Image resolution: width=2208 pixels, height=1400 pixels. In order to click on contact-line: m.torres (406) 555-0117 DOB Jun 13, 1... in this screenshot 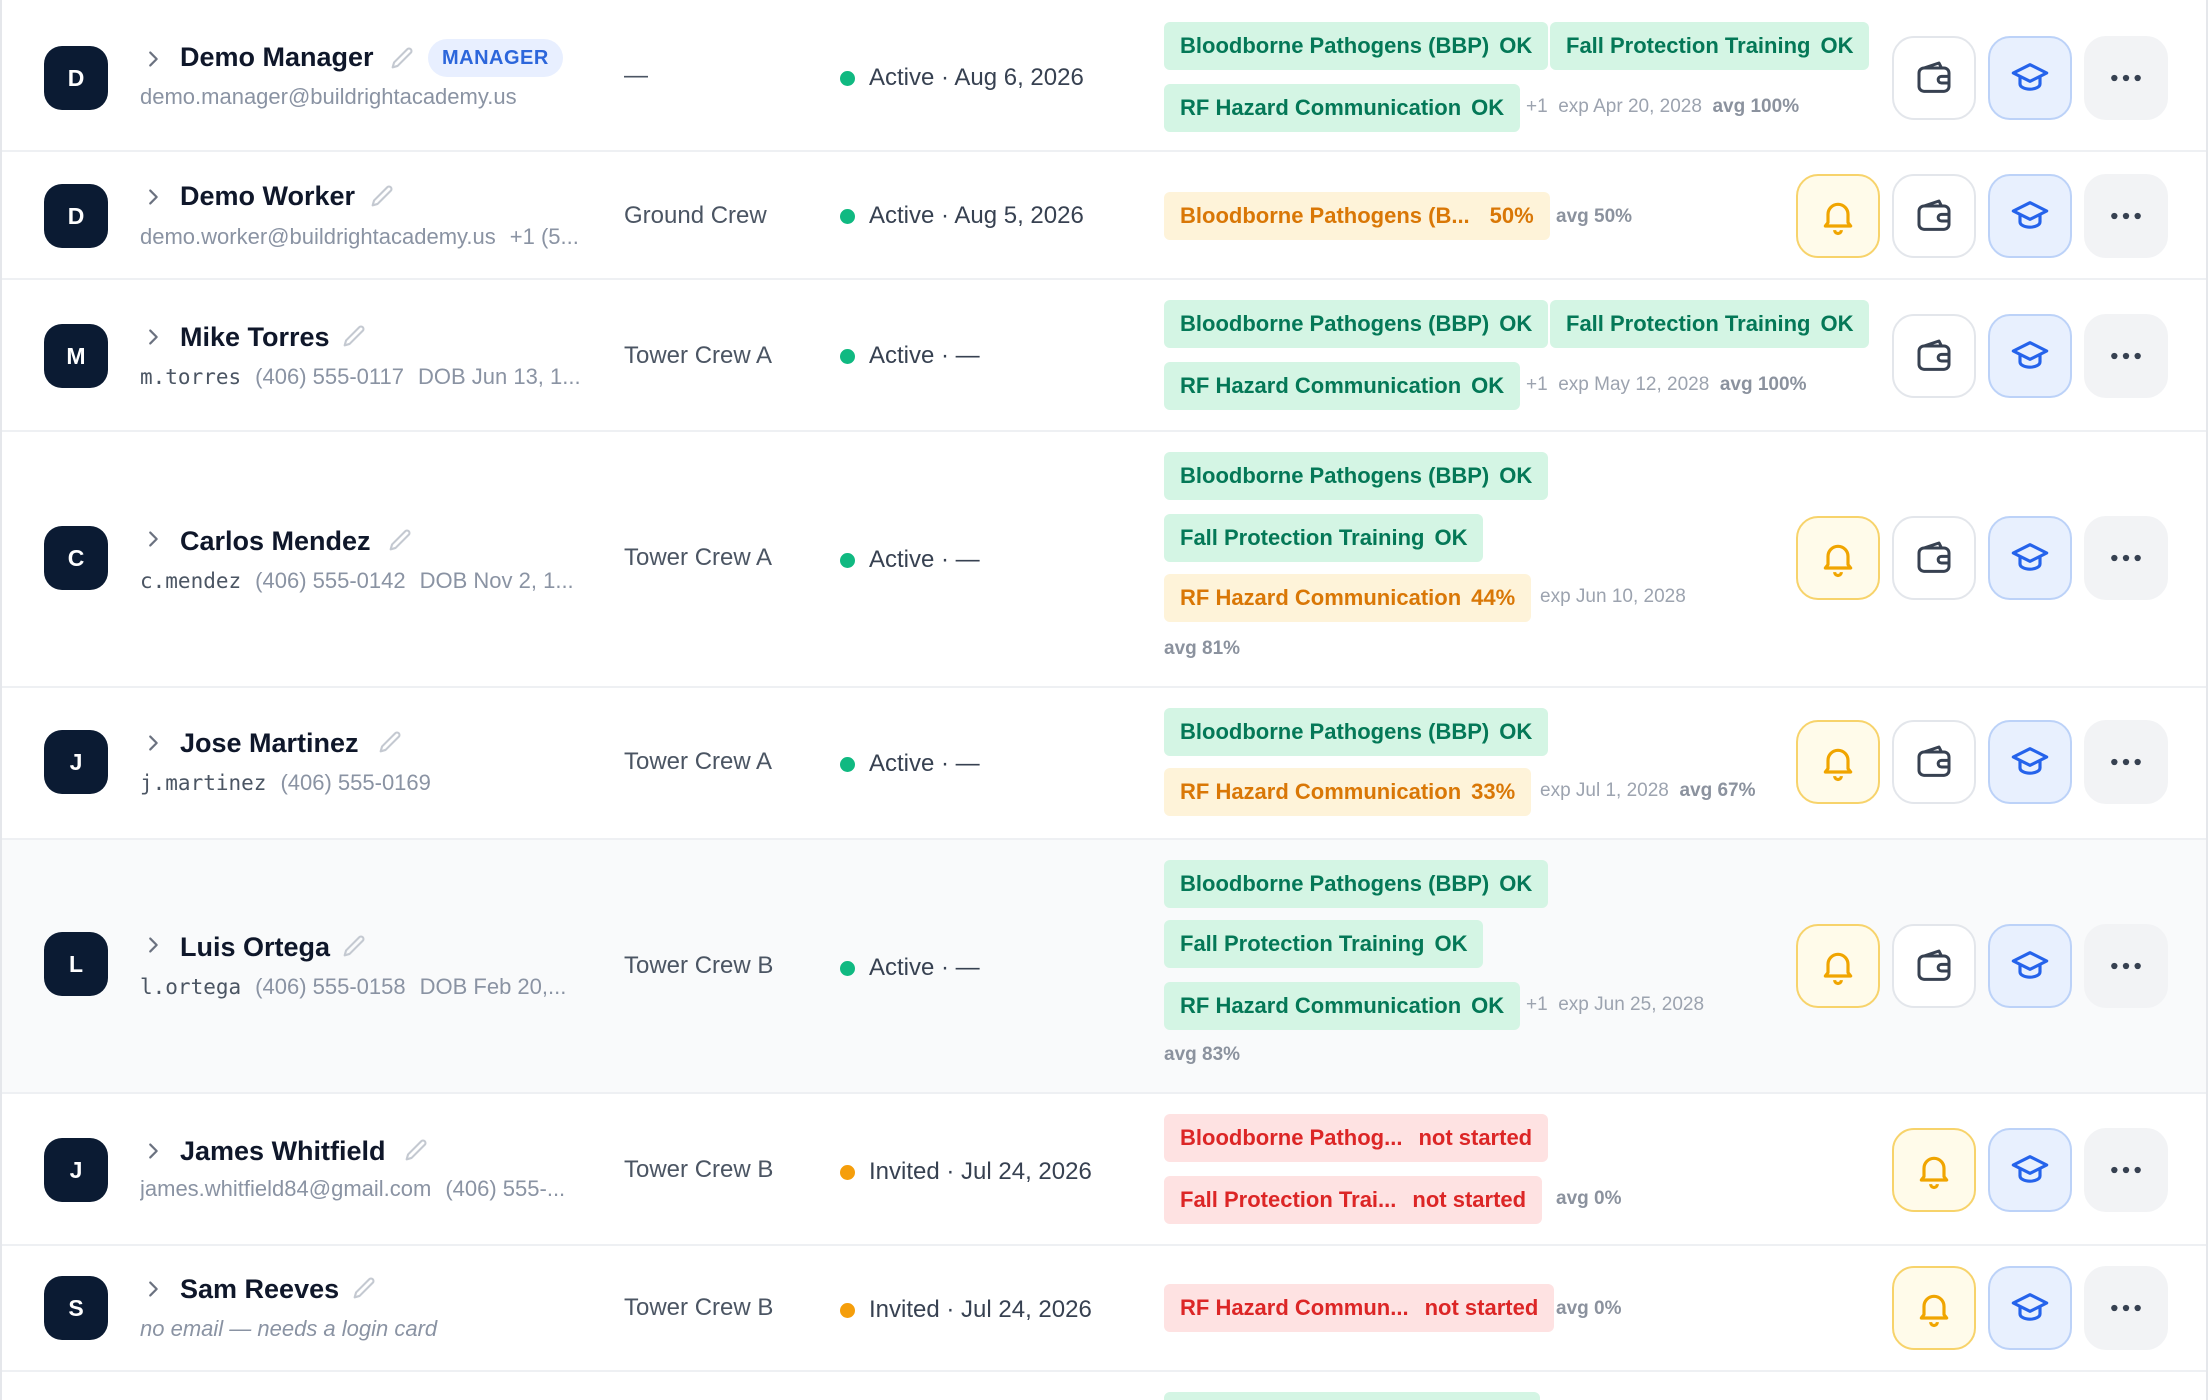, I will do `click(360, 376)`.